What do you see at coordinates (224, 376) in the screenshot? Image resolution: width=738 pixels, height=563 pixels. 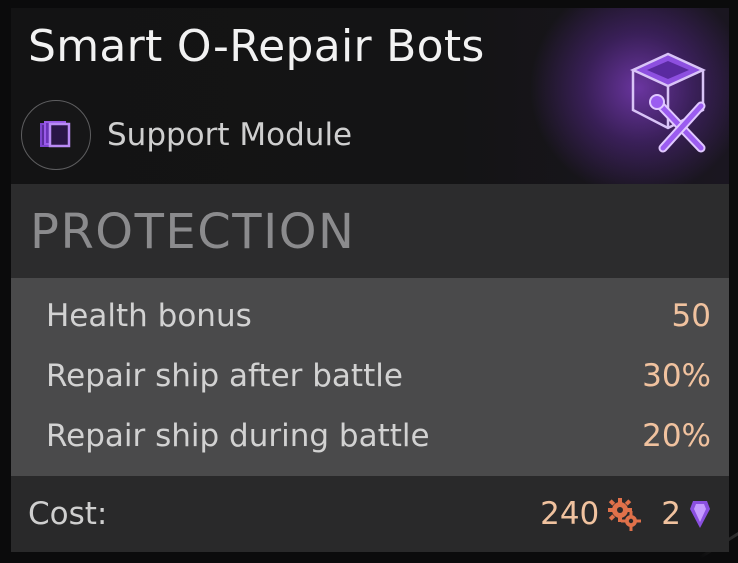 I see `stat-label: Repair ship after battle` at bounding box center [224, 376].